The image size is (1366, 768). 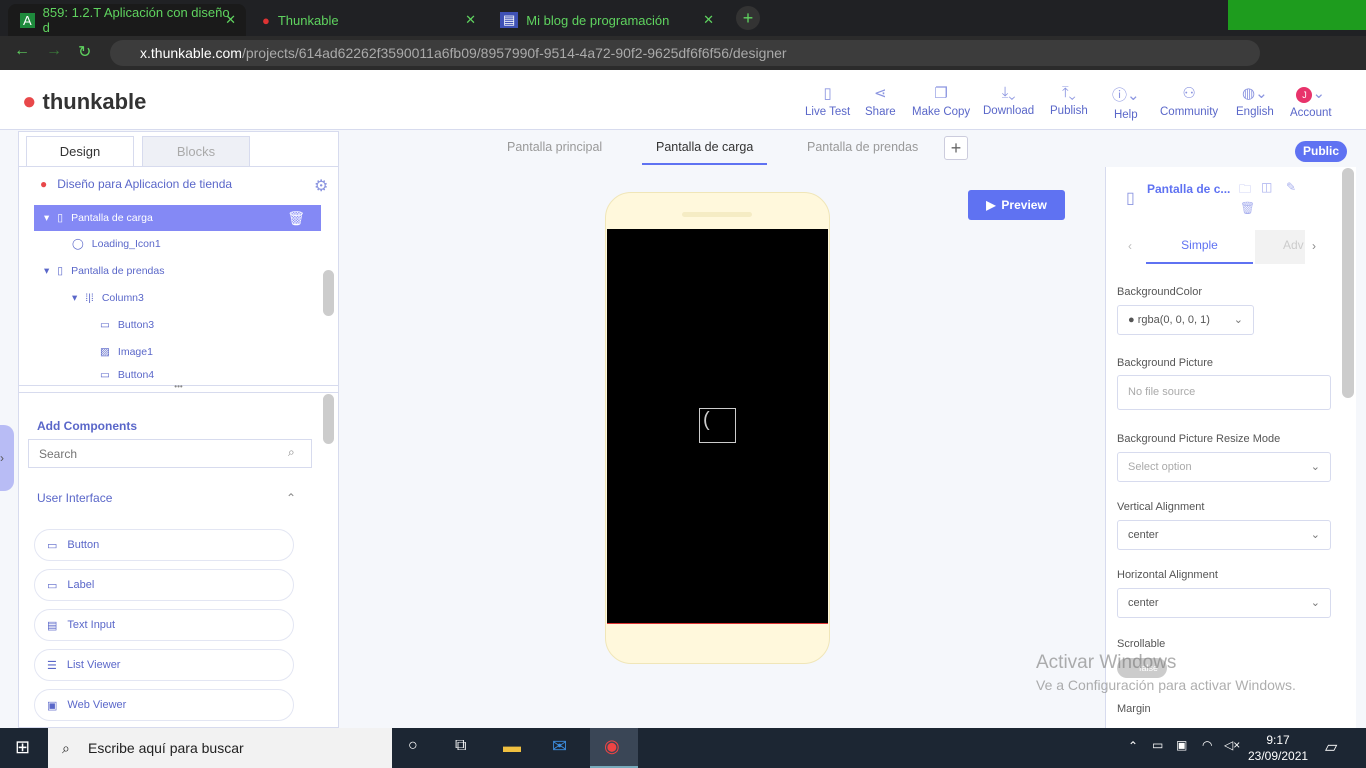 I want to click on wifi-icon: ◠, so click(x=1207, y=745).